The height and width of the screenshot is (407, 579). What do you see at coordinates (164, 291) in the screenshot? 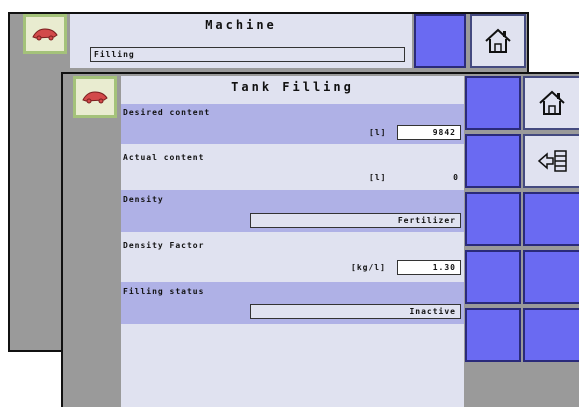
I see `filling-status-label: Filling status` at bounding box center [164, 291].